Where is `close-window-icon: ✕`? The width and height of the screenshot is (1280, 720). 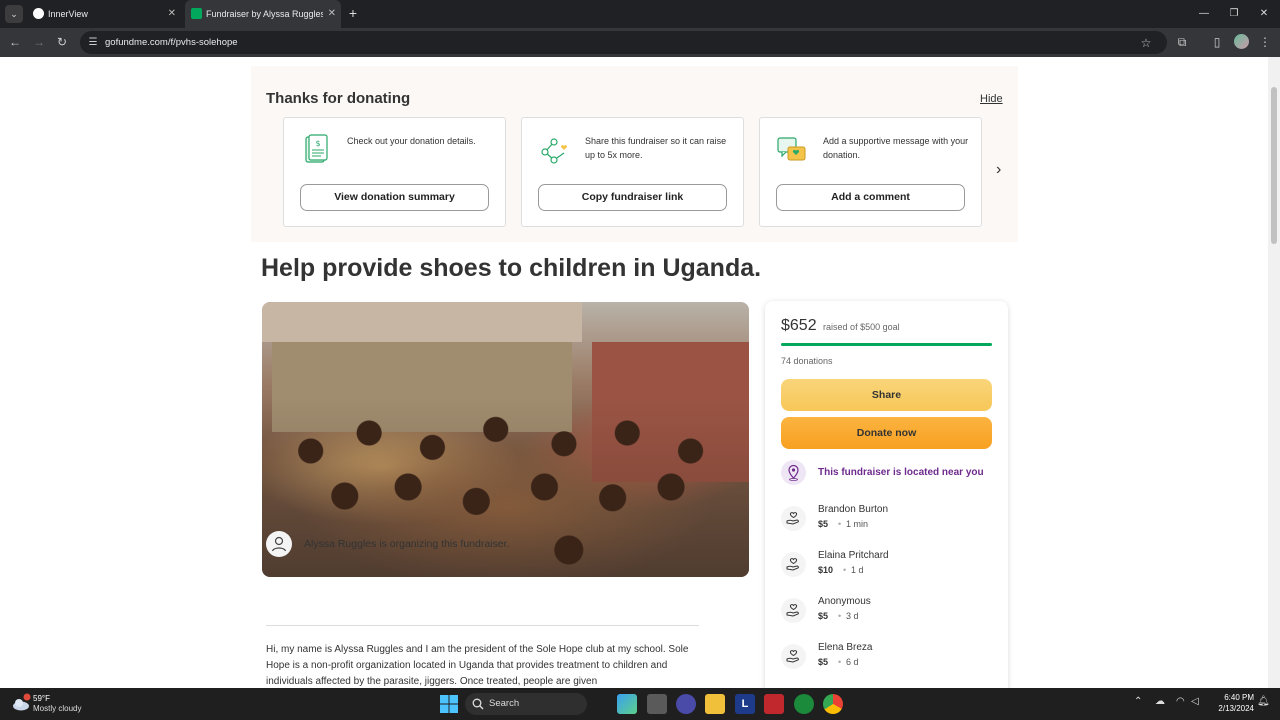
close-window-icon: ✕ is located at coordinates (1264, 14).